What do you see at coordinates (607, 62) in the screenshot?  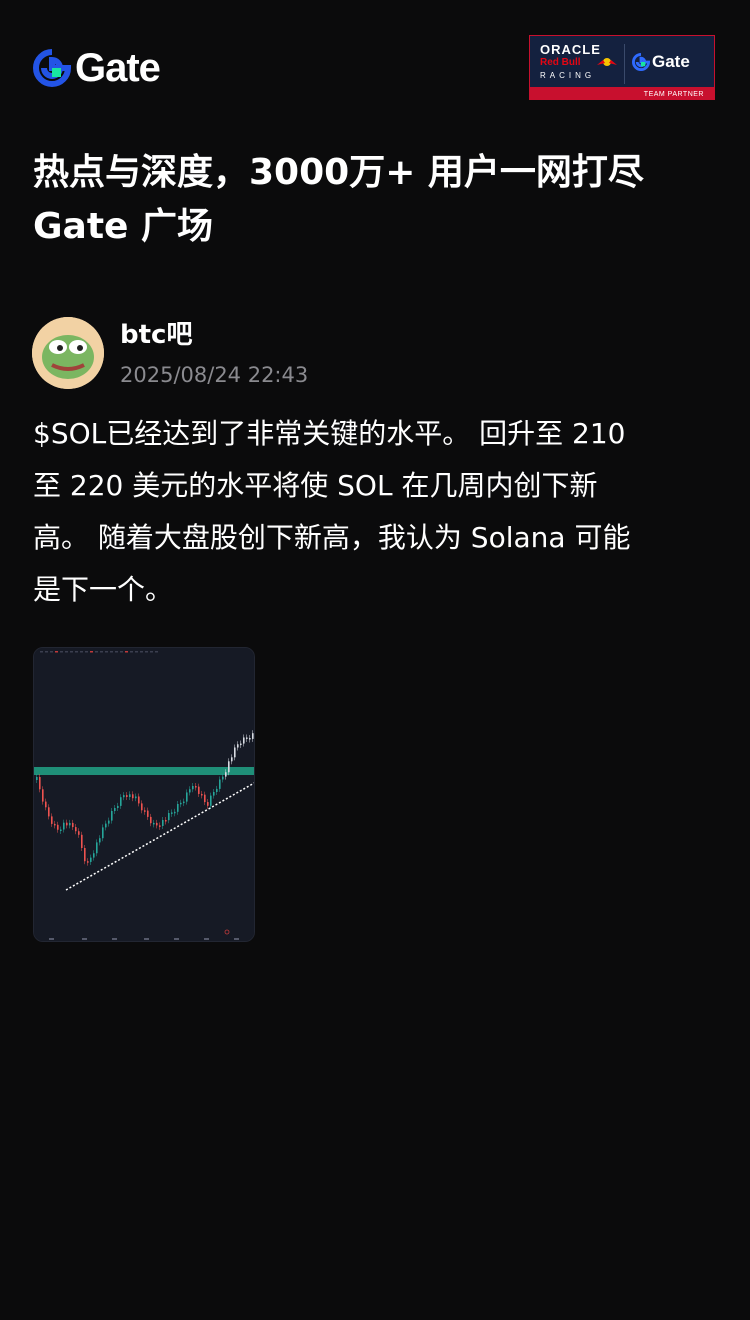 I see `redbull-logo-icon` at bounding box center [607, 62].